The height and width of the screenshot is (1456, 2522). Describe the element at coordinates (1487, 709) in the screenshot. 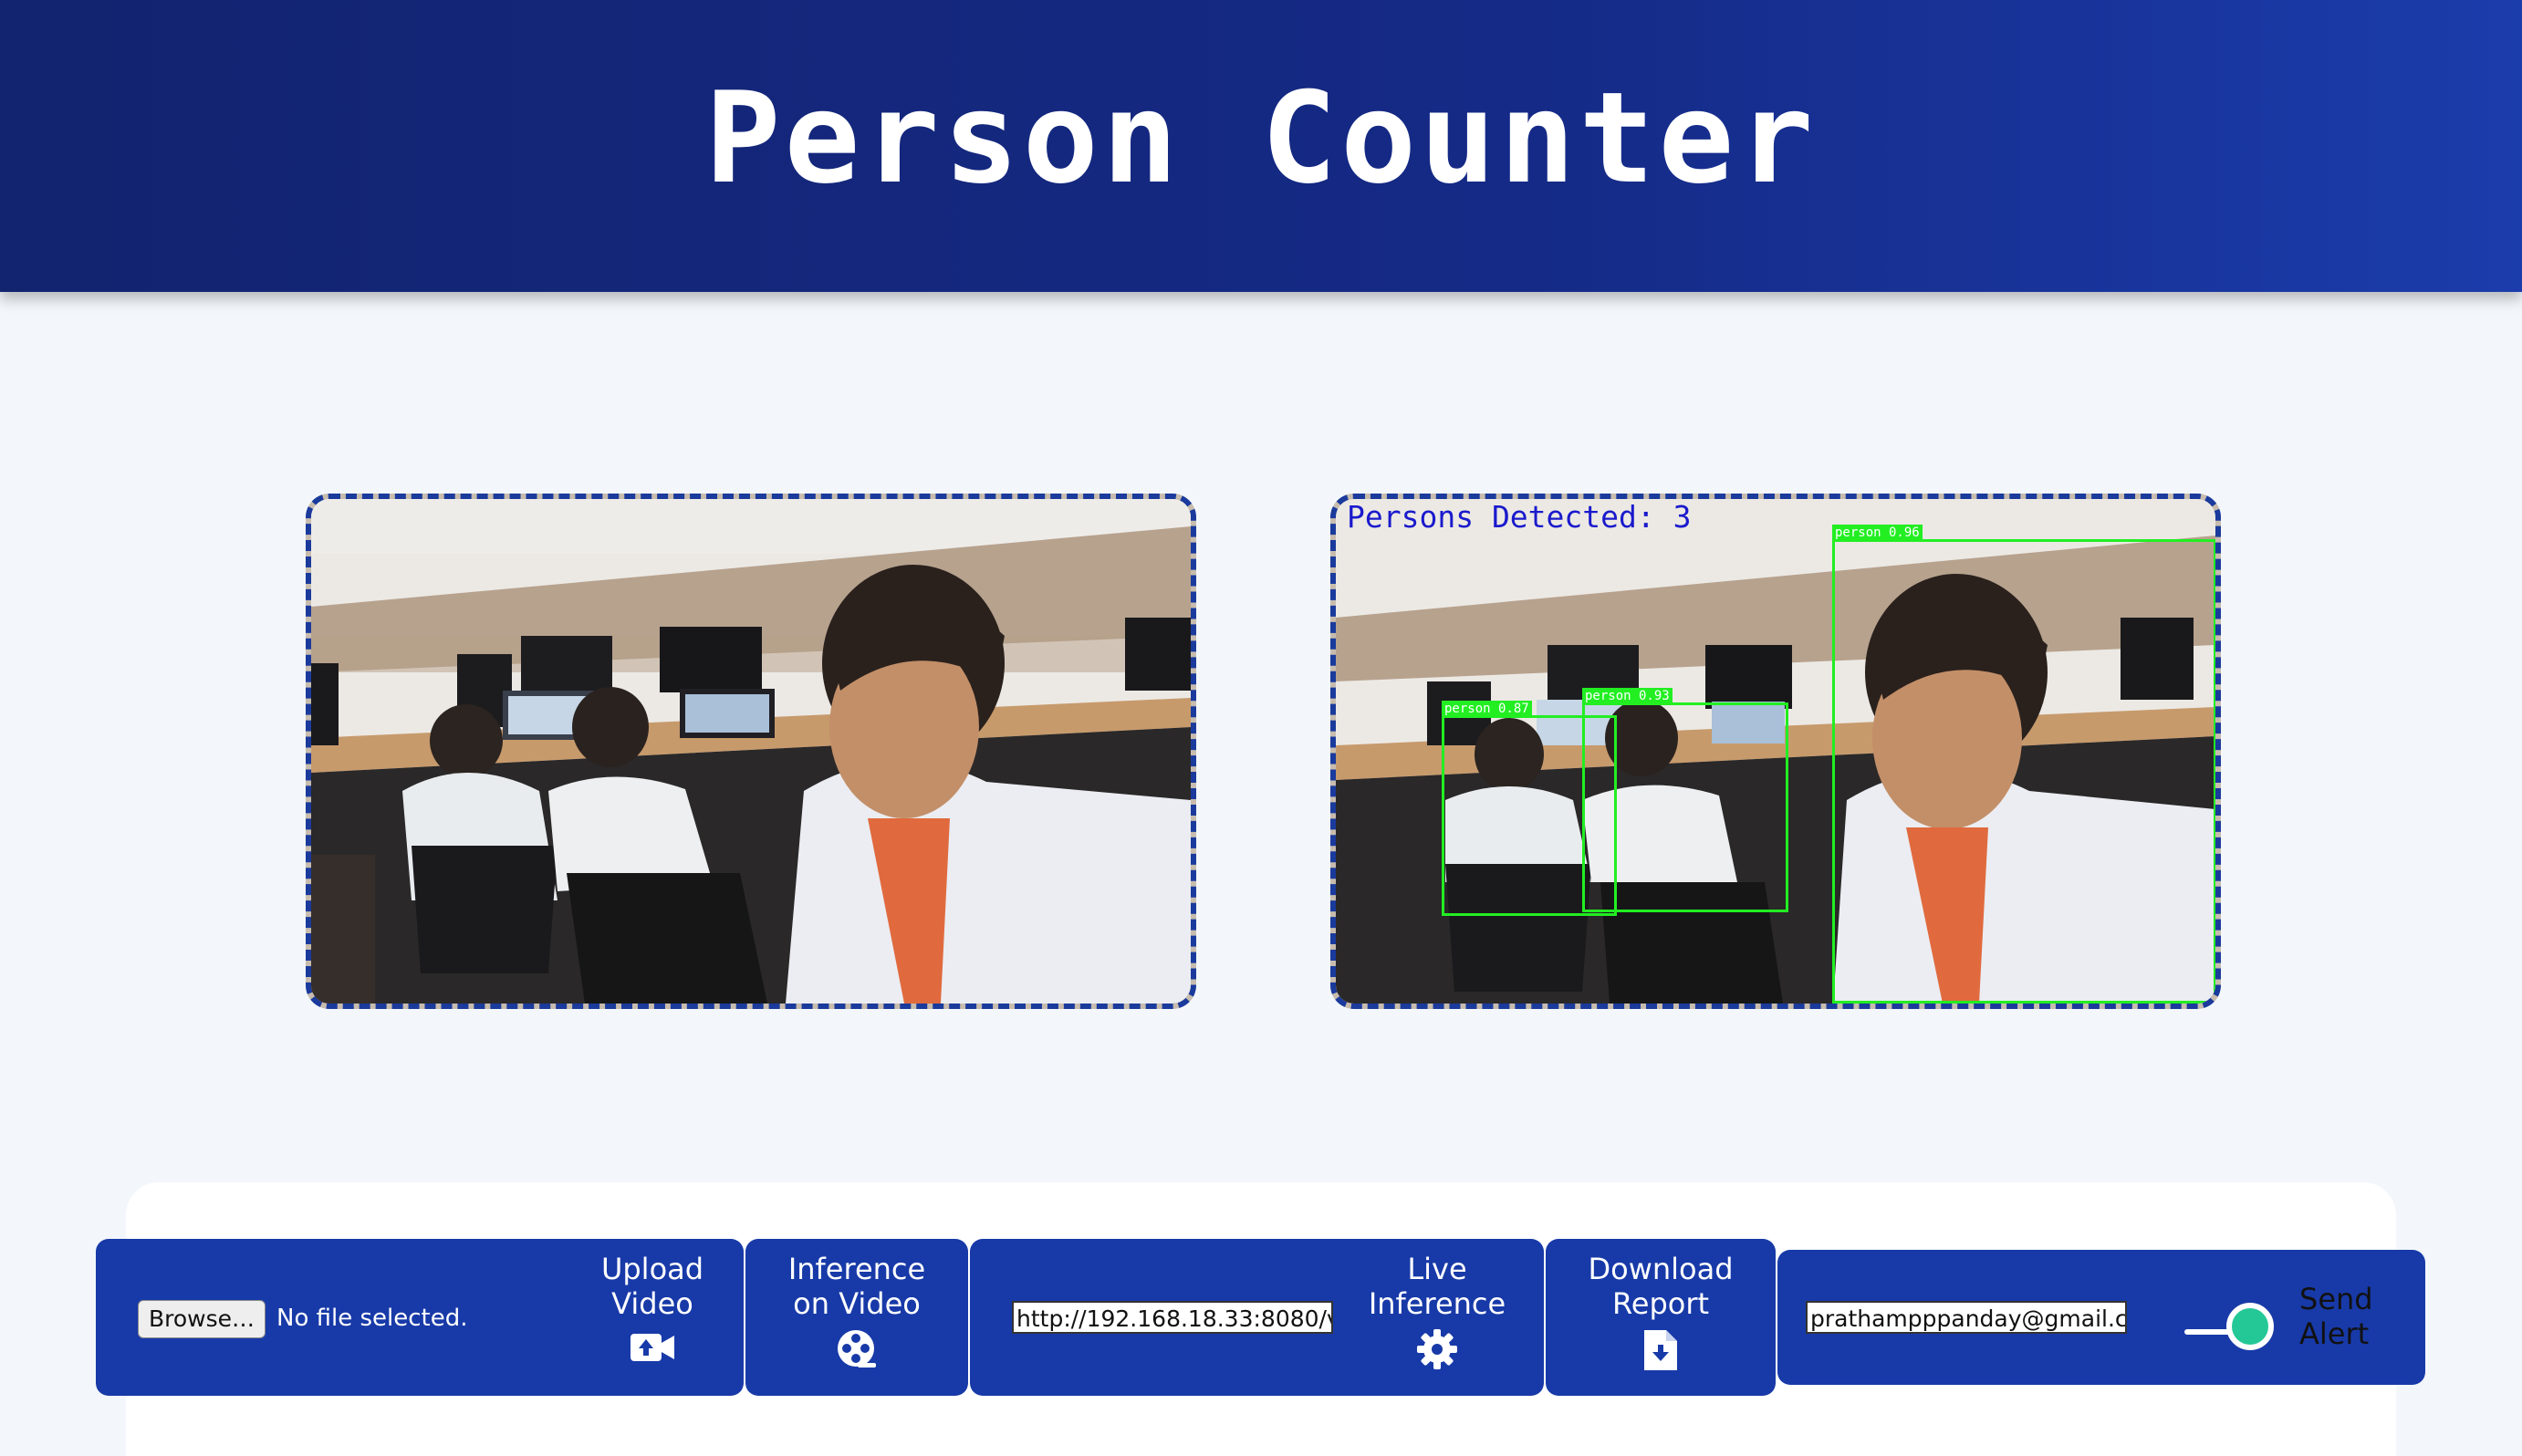

I see `detection-label: person 0.87` at that location.